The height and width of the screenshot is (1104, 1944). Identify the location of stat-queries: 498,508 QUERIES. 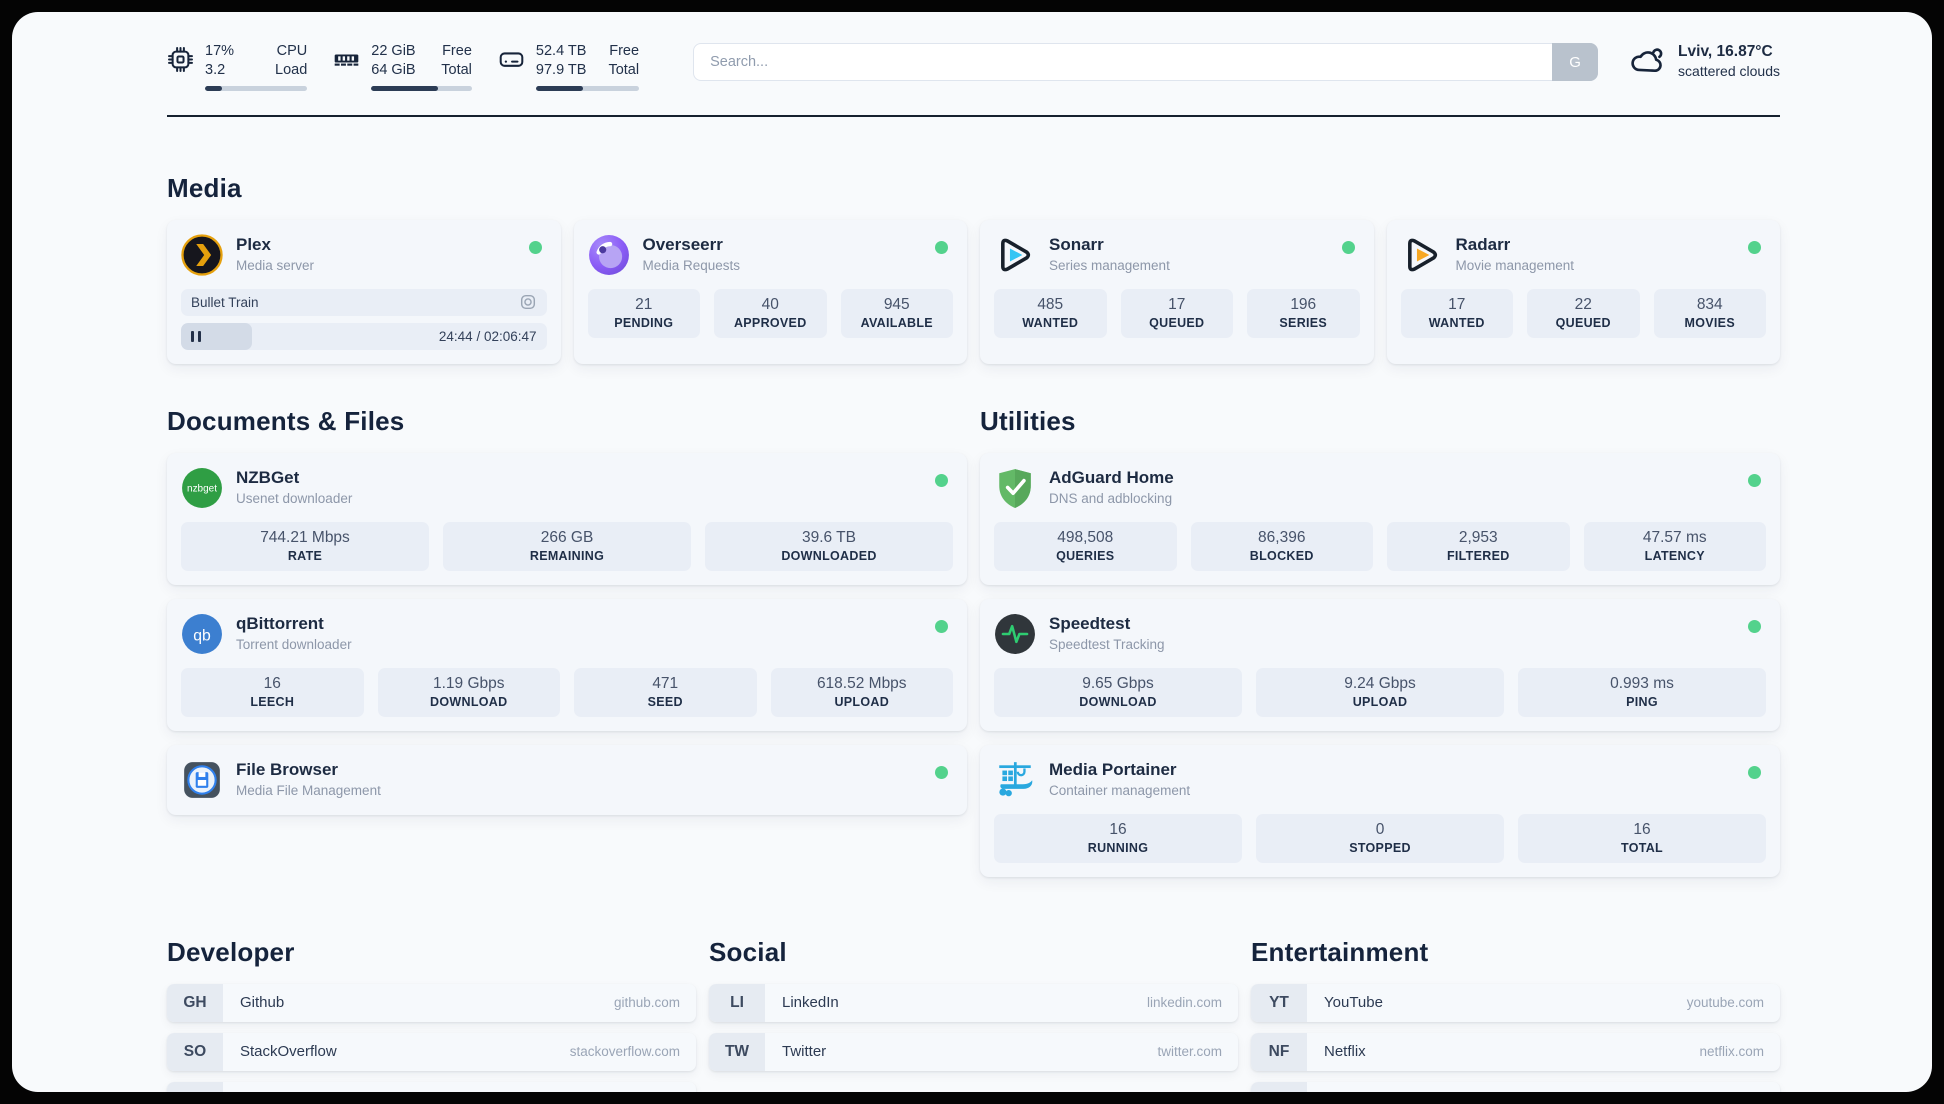
(1085, 546).